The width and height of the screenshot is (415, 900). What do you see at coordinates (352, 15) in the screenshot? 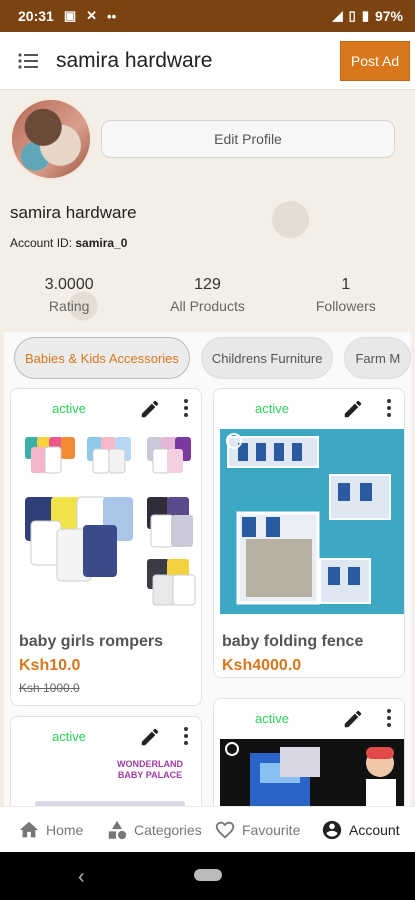
I see `vibrate-icon: ▯` at bounding box center [352, 15].